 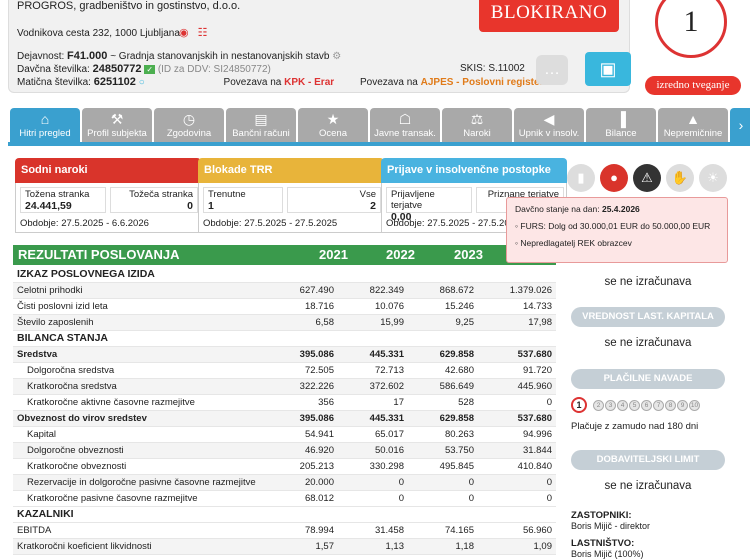 I want to click on row-value: 445.331, so click(x=373, y=354).